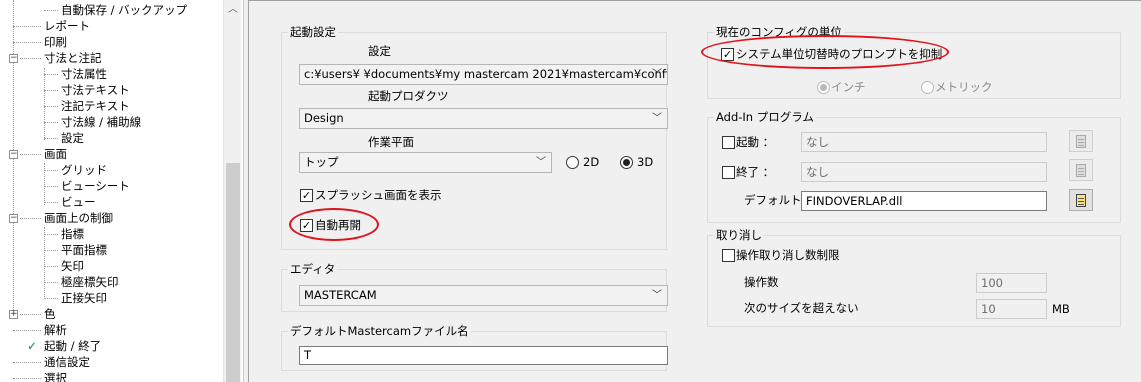 This screenshot has width=1141, height=382. Describe the element at coordinates (572, 162) in the screenshot. I see `mode-2d-radio` at that location.